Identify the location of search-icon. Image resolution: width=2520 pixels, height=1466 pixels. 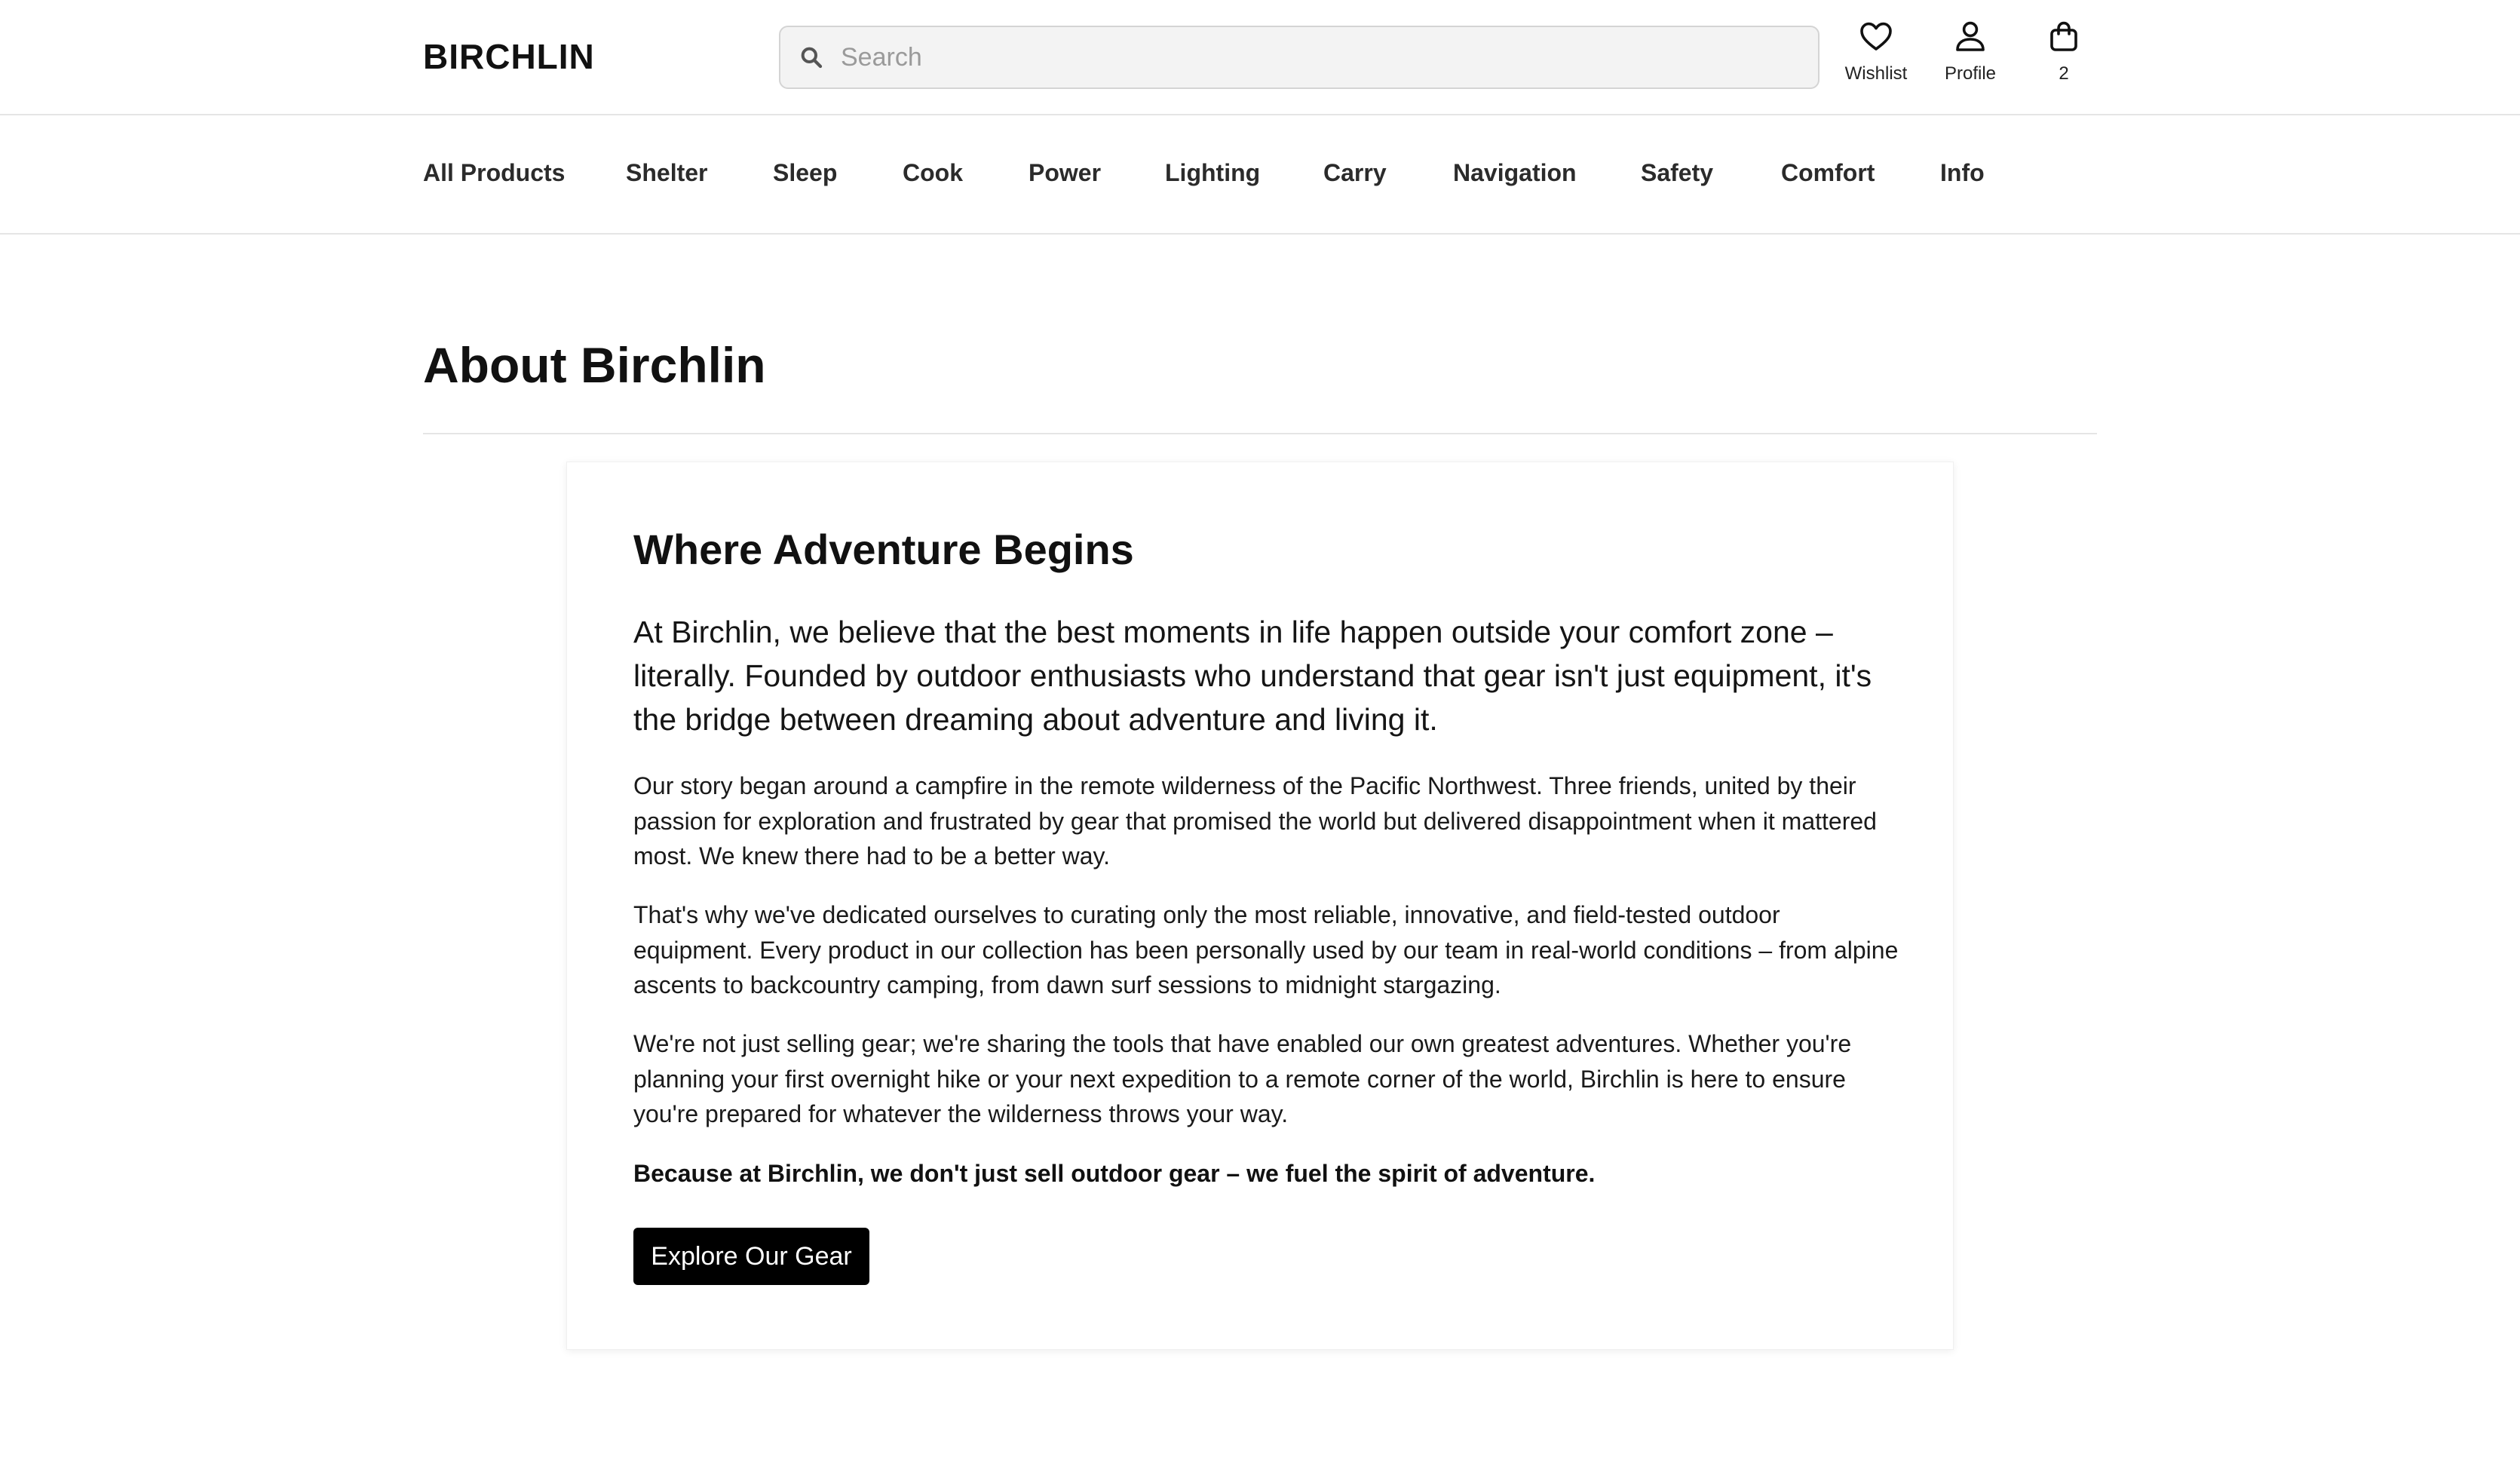
(811, 57).